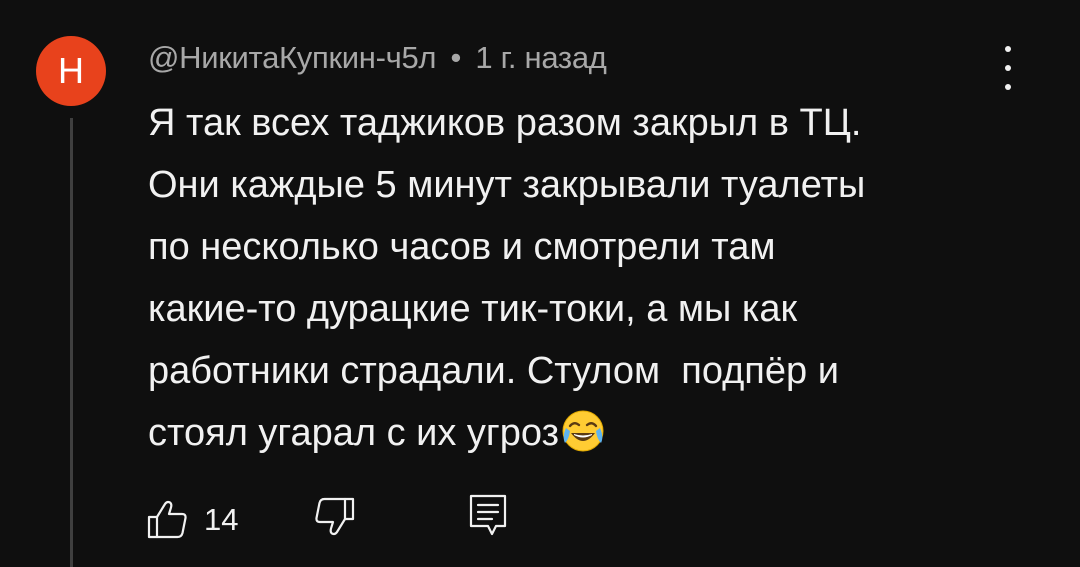 The height and width of the screenshot is (567, 1080). I want to click on thread-line, so click(71, 342).